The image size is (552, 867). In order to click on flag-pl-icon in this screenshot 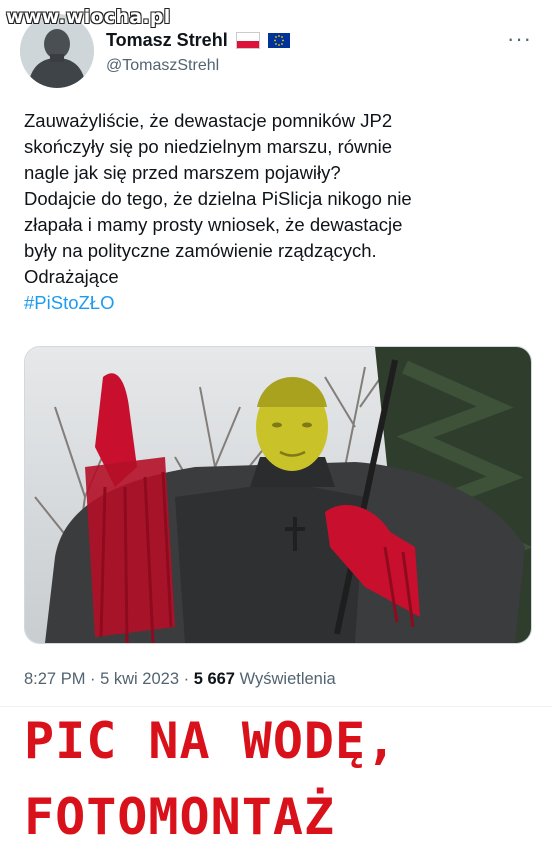, I will do `click(247, 40)`.